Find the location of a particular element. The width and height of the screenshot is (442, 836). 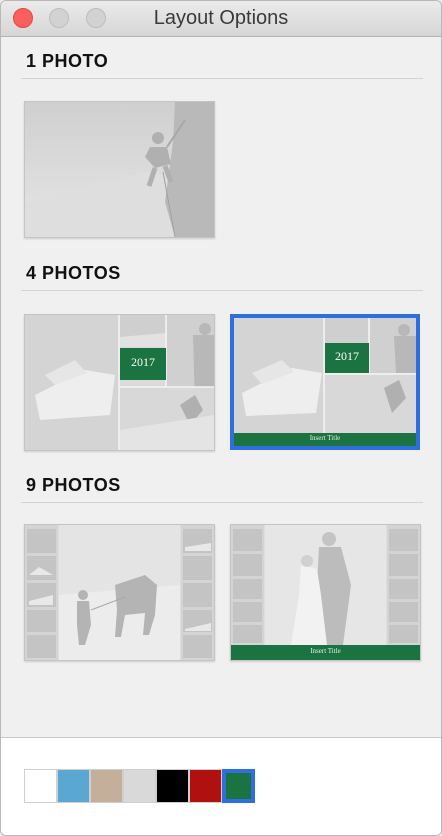

section-title-1-photo: 1 PHOTO is located at coordinates (67, 61).